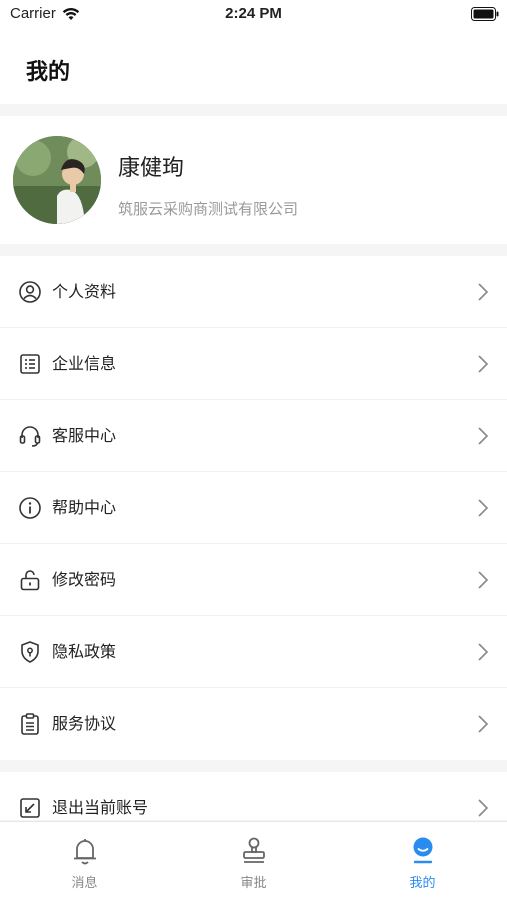 This screenshot has height=900, width=507. What do you see at coordinates (84, 507) in the screenshot?
I see `menu-item-label: 帮助中心` at bounding box center [84, 507].